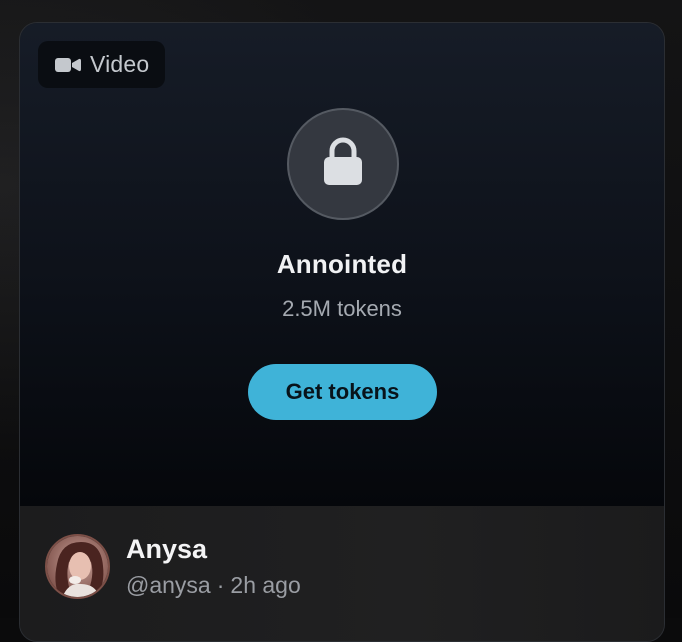  I want to click on post-title: Annointed, so click(342, 264).